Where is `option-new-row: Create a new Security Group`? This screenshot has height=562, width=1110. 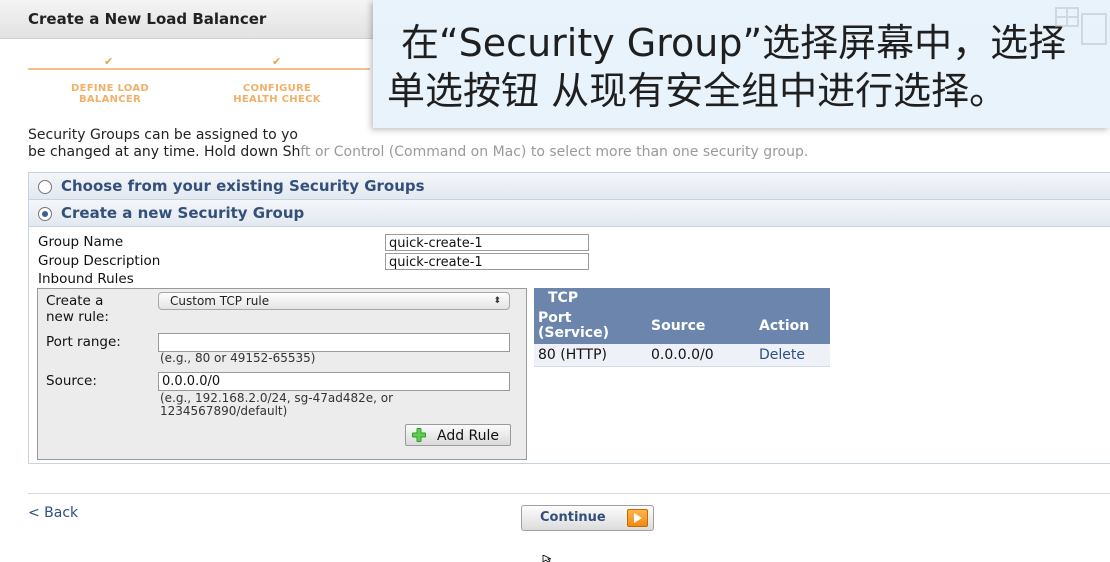 option-new-row: Create a new Security Group is located at coordinates (569, 213).